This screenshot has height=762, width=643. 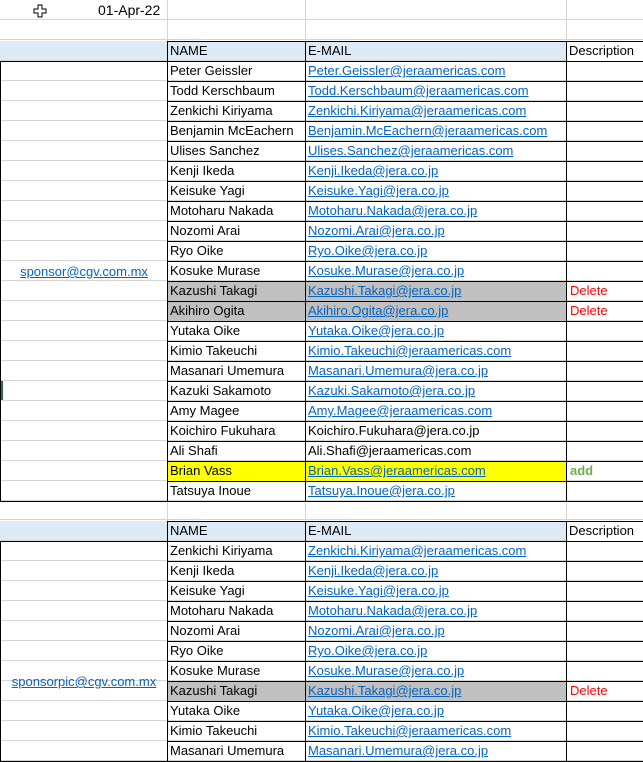 What do you see at coordinates (376, 330) in the screenshot?
I see `email-link: Yutaka.Oike@jera.co.jp` at bounding box center [376, 330].